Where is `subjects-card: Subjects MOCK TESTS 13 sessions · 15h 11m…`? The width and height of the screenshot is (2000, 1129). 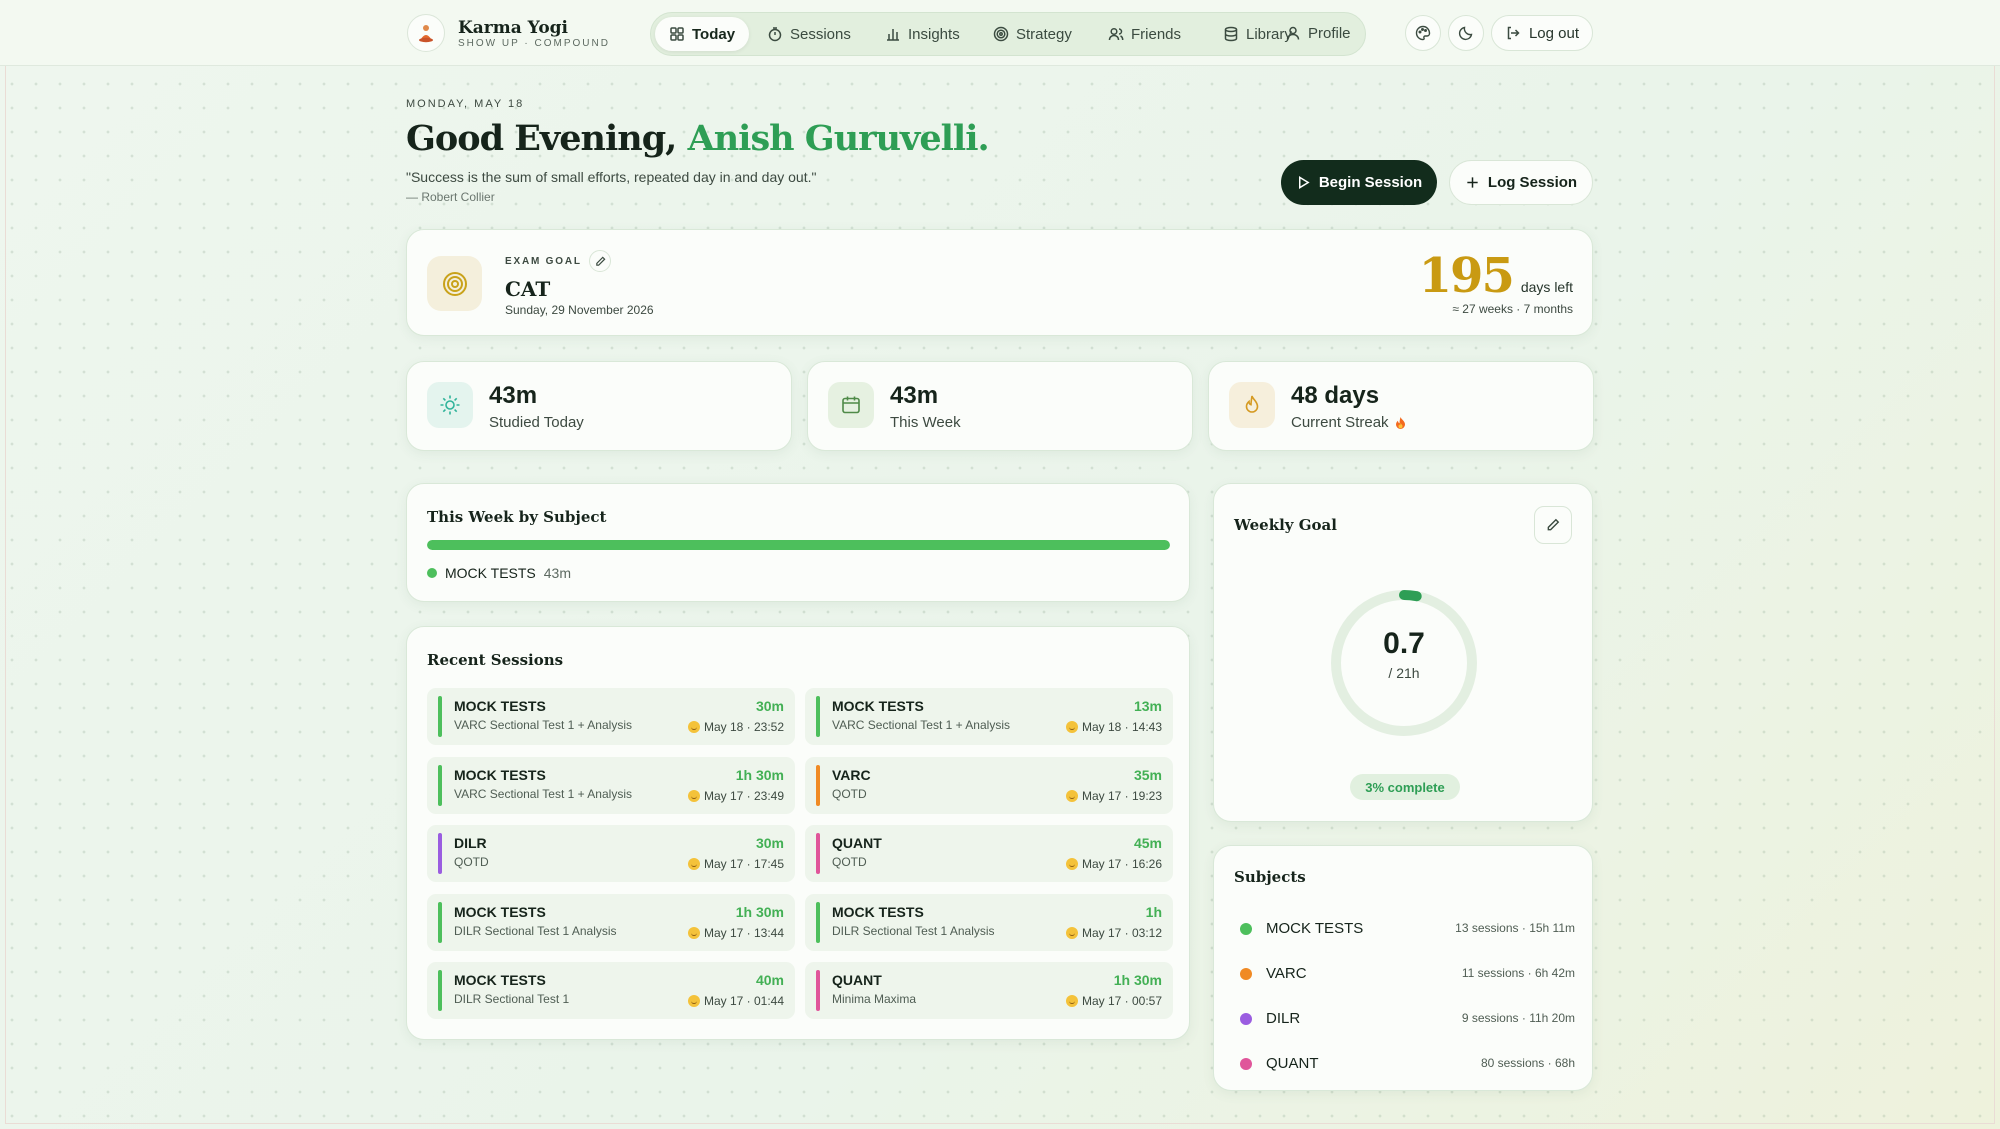
subjects-card: Subjects MOCK TESTS 13 sessions · 15h 11m… is located at coordinates (1403, 968).